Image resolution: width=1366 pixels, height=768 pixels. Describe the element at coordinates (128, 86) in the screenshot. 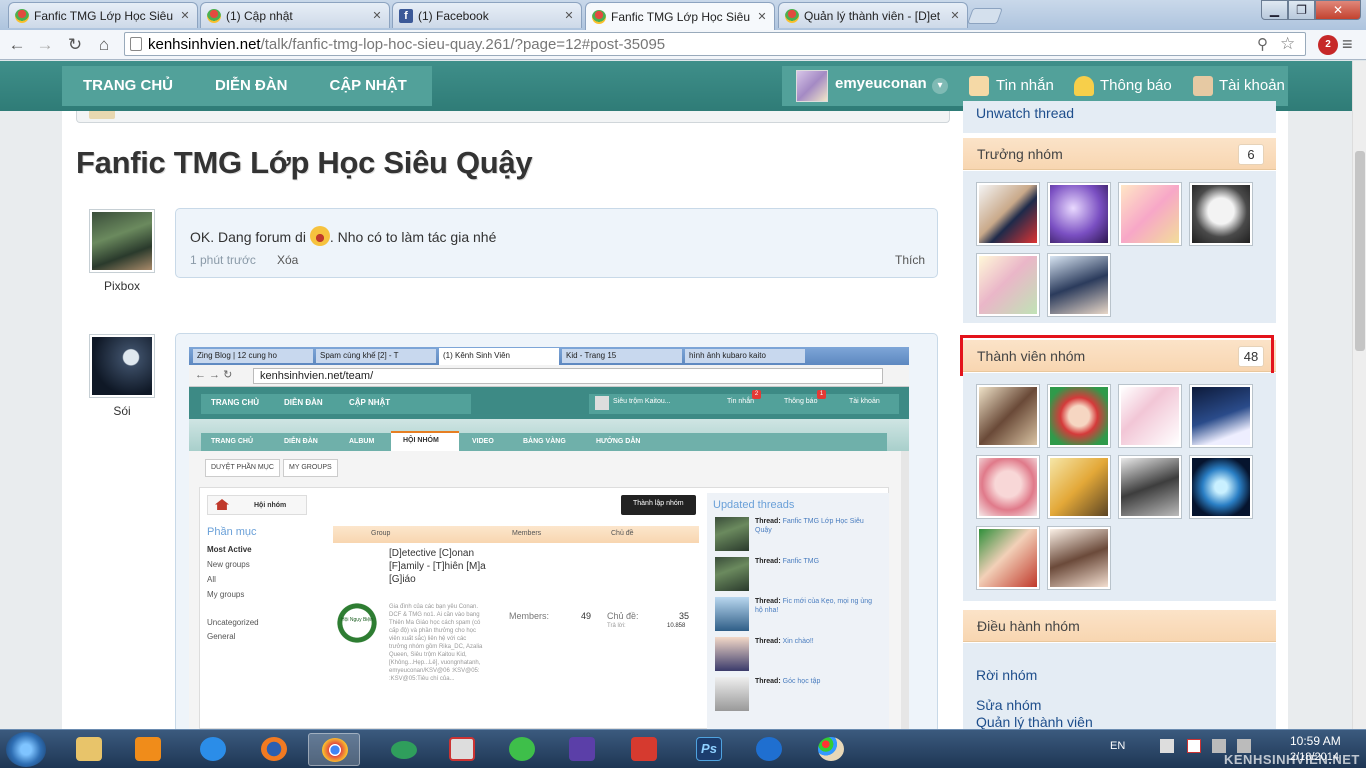

I see `nav-home: TRANG CHỦ` at that location.